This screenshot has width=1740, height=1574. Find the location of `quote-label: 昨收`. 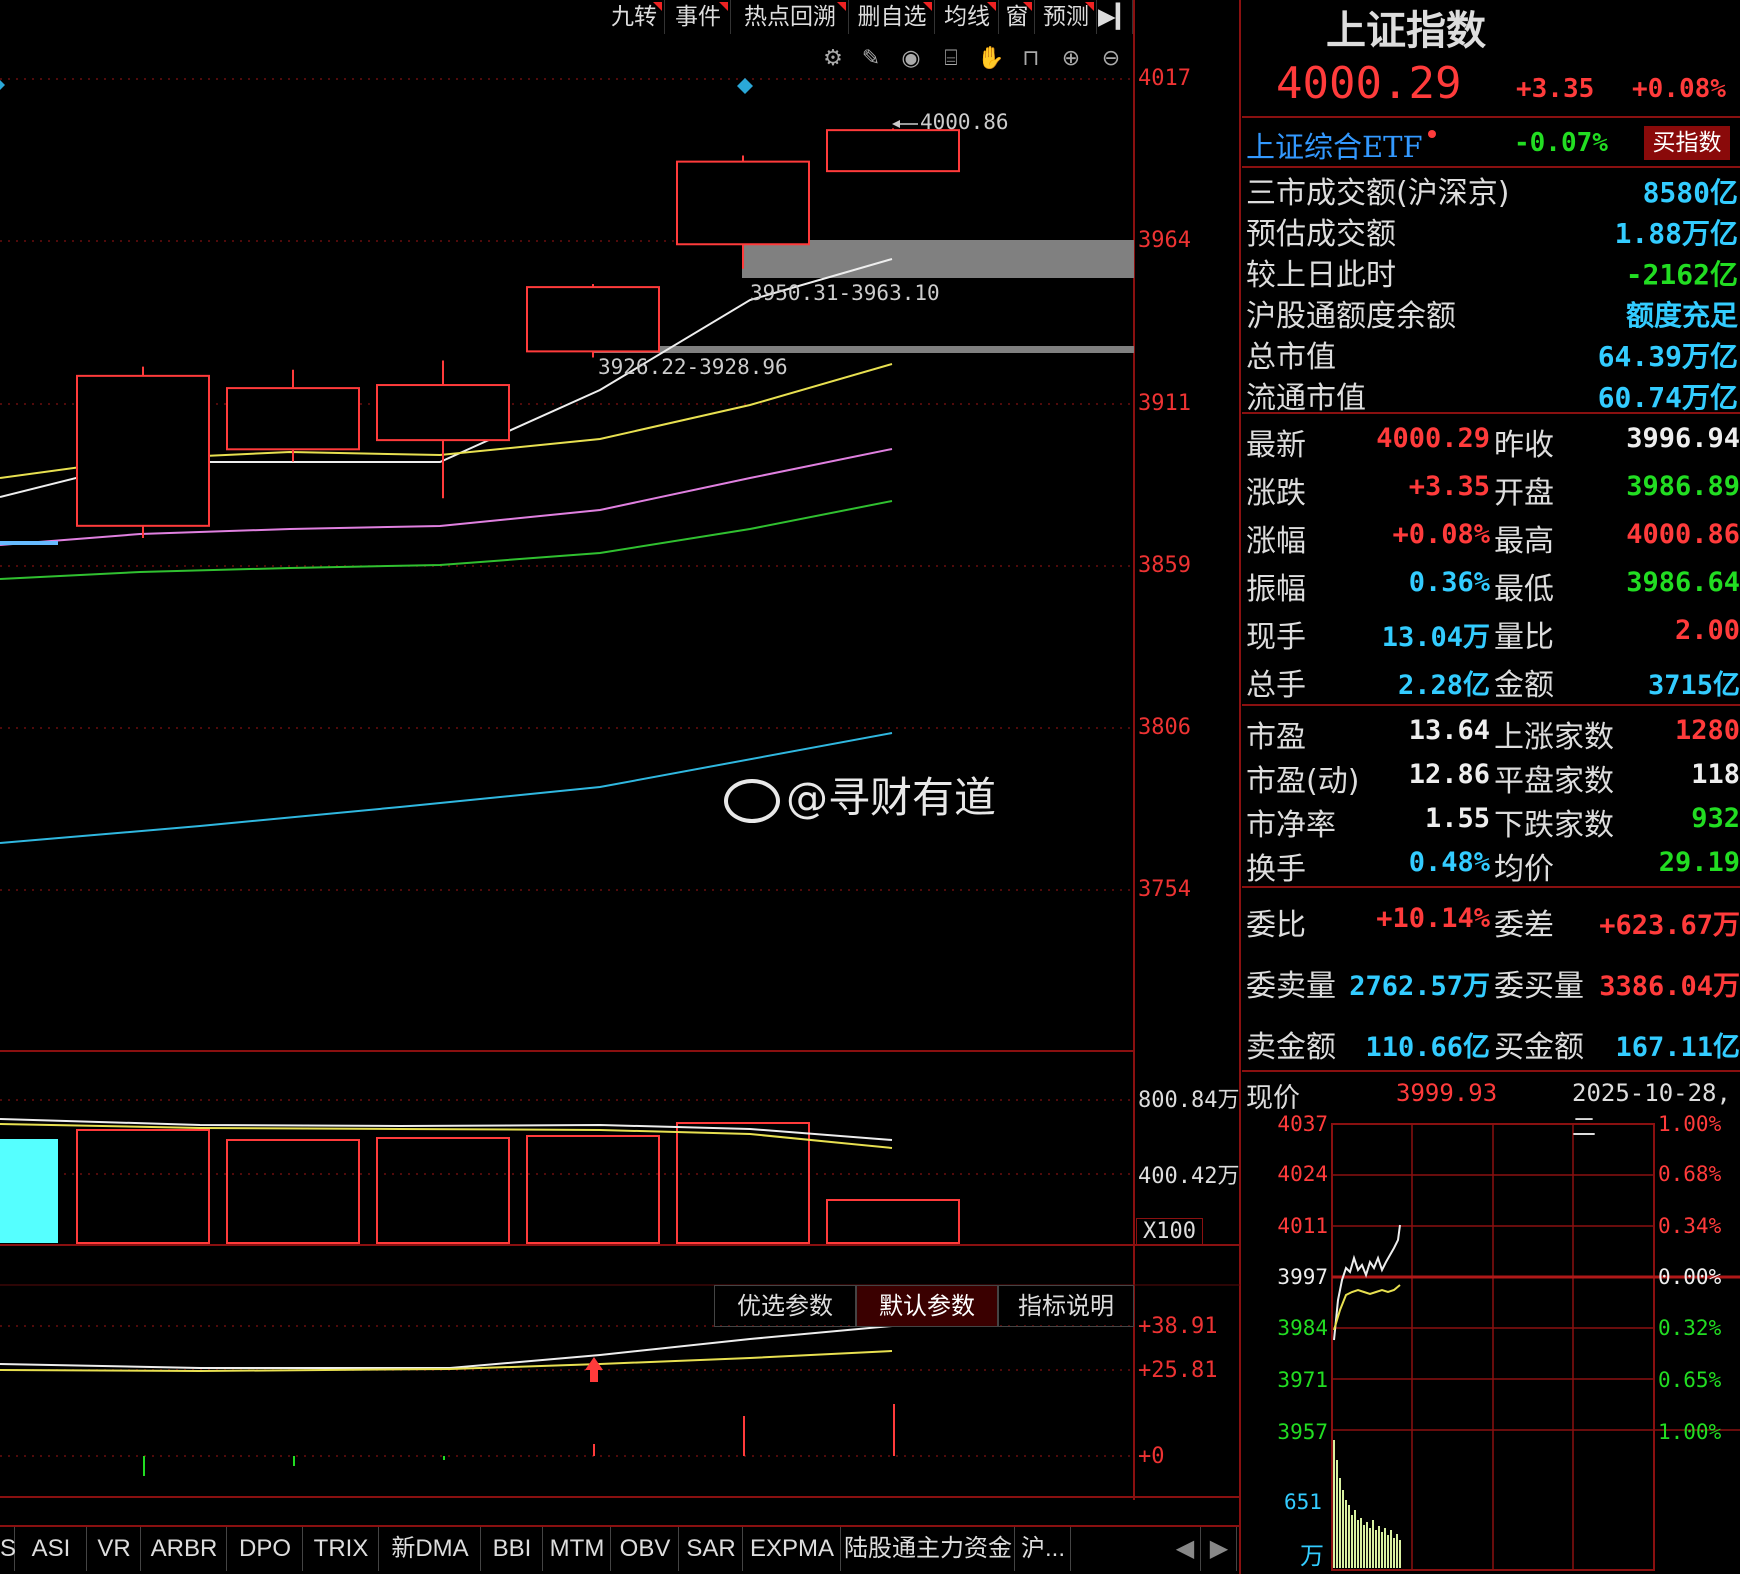

quote-label: 昨收 is located at coordinates (1524, 445).